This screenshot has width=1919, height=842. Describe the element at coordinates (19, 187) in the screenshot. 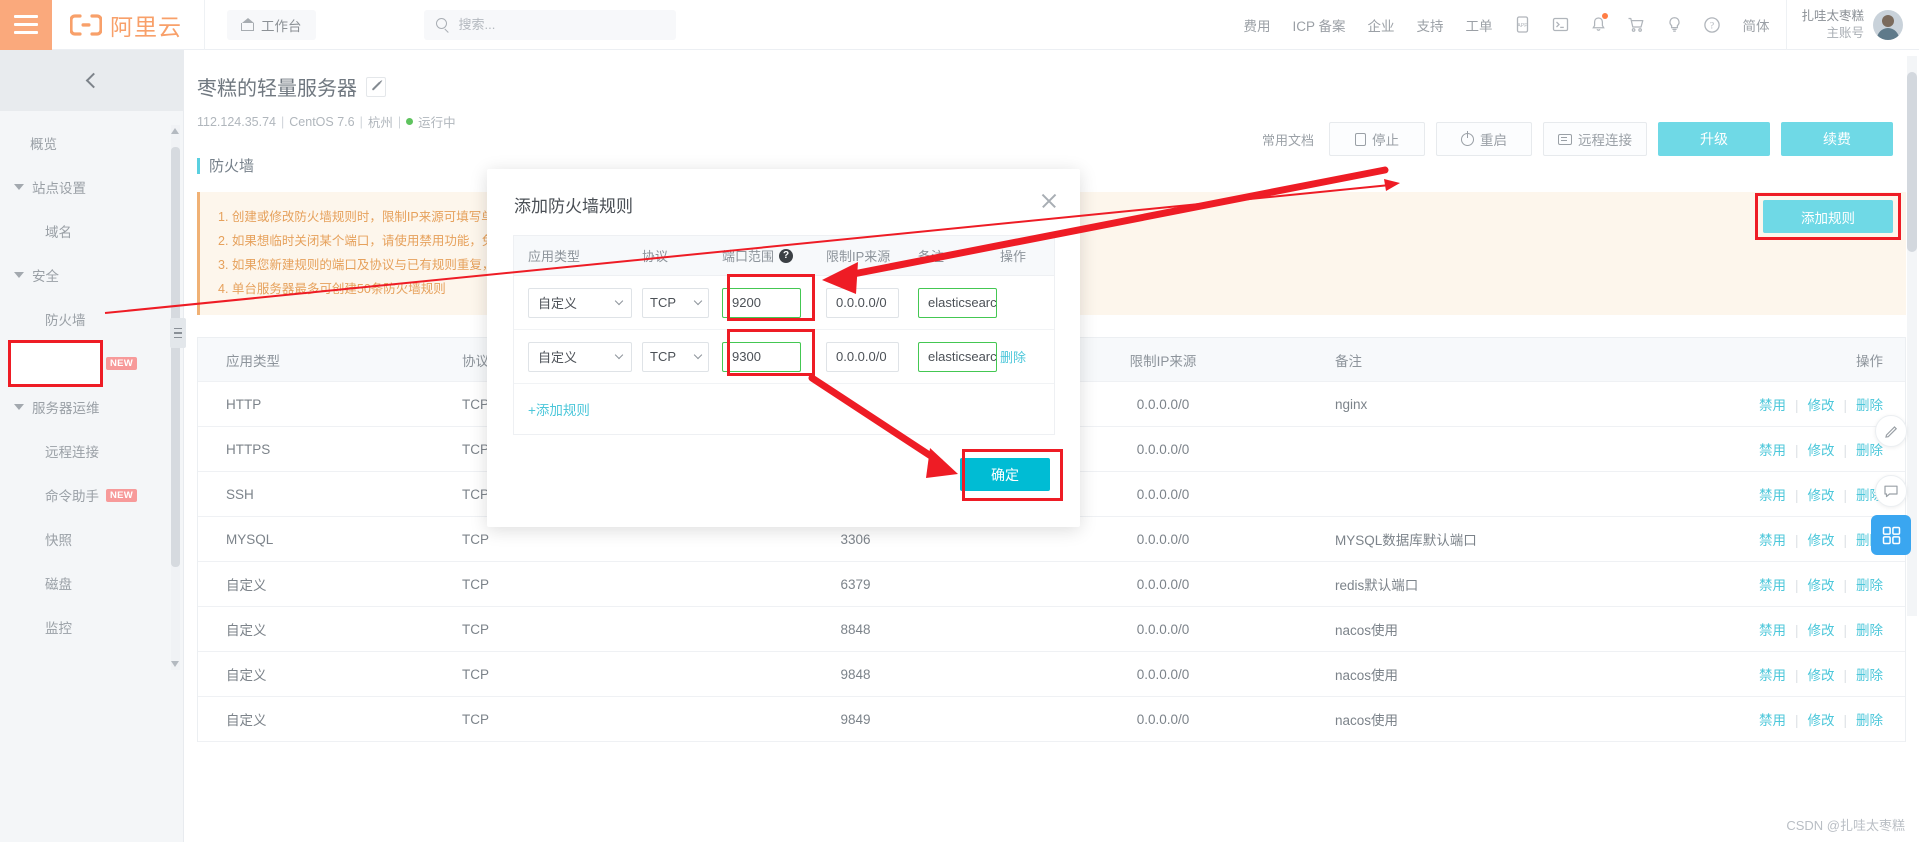

I see `caret-down-icon` at that location.